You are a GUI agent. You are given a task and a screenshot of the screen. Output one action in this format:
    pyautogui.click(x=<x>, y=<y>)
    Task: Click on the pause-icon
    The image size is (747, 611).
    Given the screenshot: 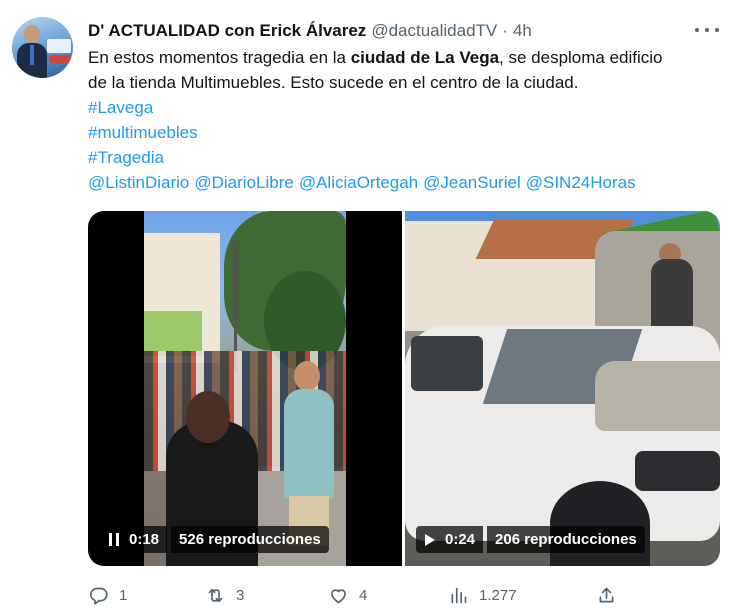 What is the action you would take?
    pyautogui.click(x=114, y=539)
    